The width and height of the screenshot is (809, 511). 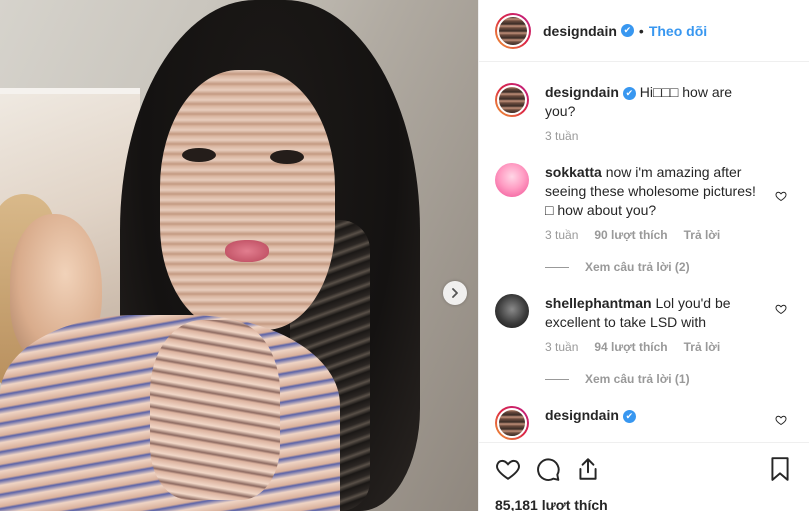 I want to click on photo-lips, so click(x=247, y=251).